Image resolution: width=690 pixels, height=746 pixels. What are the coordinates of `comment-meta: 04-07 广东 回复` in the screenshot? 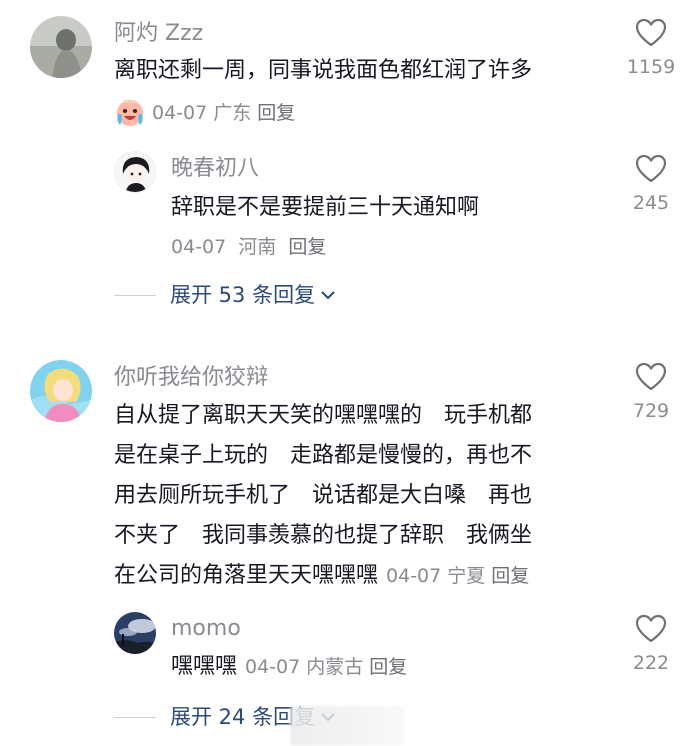 It's located at (204, 113).